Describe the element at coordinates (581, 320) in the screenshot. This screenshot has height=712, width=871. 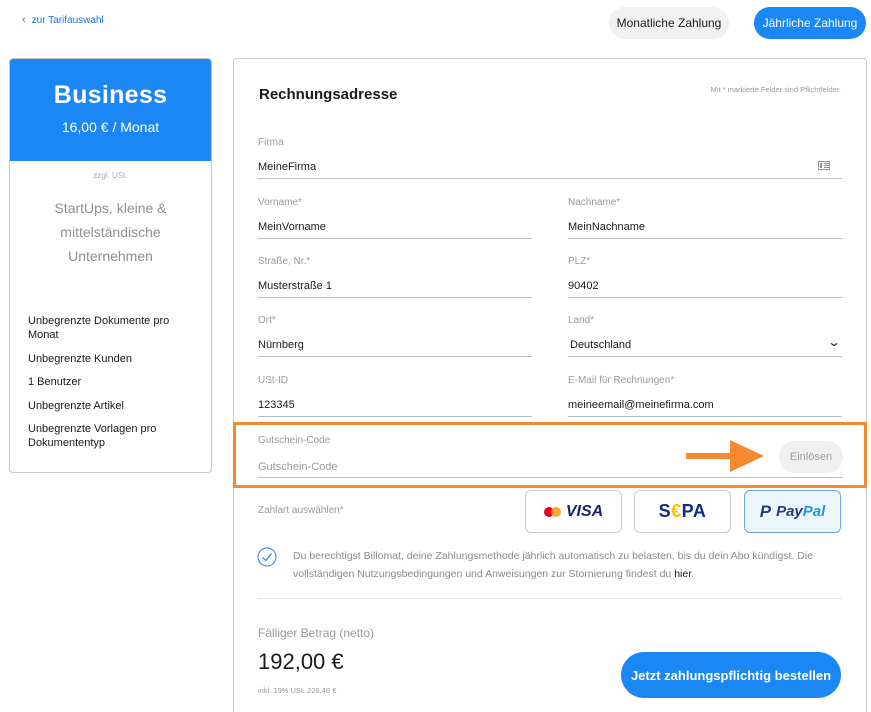
I see `country-label: Land*` at that location.